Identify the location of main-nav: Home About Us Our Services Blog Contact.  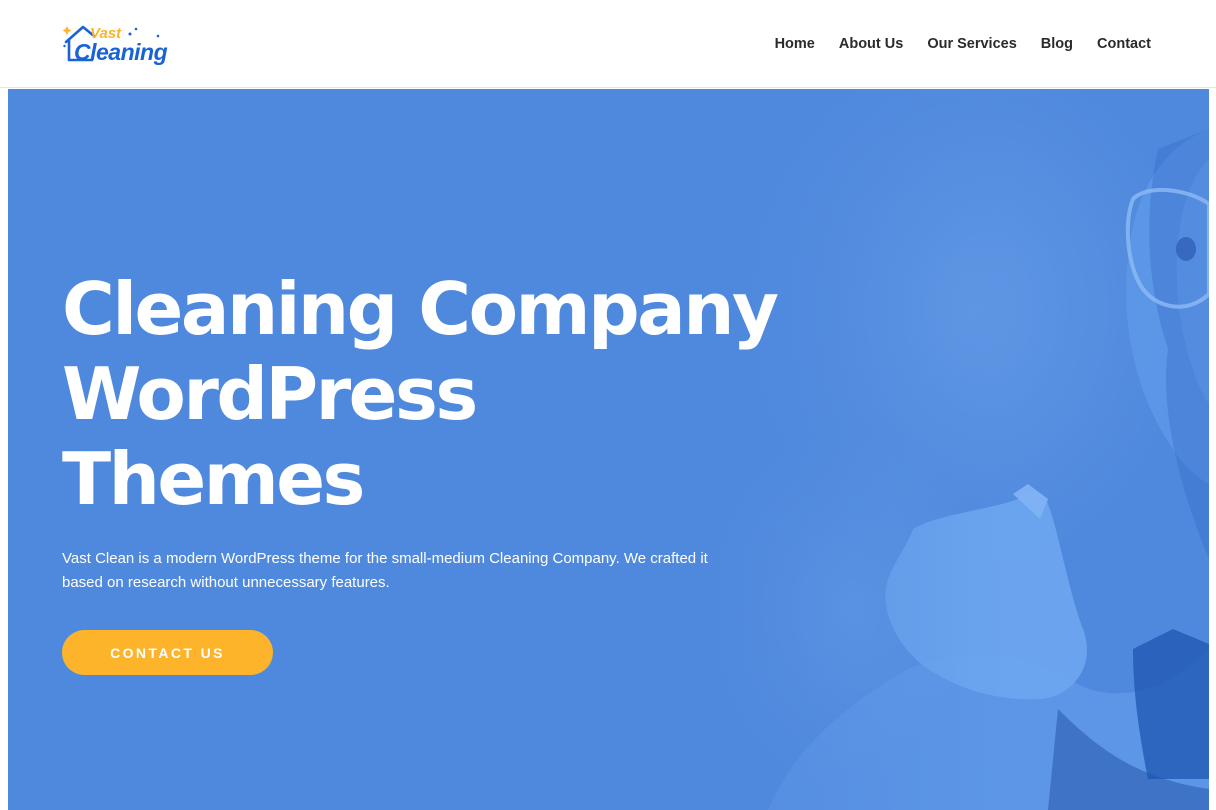
(951, 44).